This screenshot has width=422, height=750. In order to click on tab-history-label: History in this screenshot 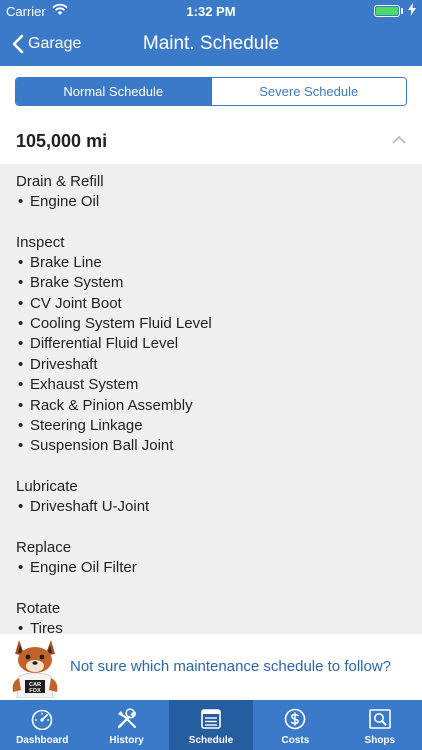, I will do `click(126, 740)`.